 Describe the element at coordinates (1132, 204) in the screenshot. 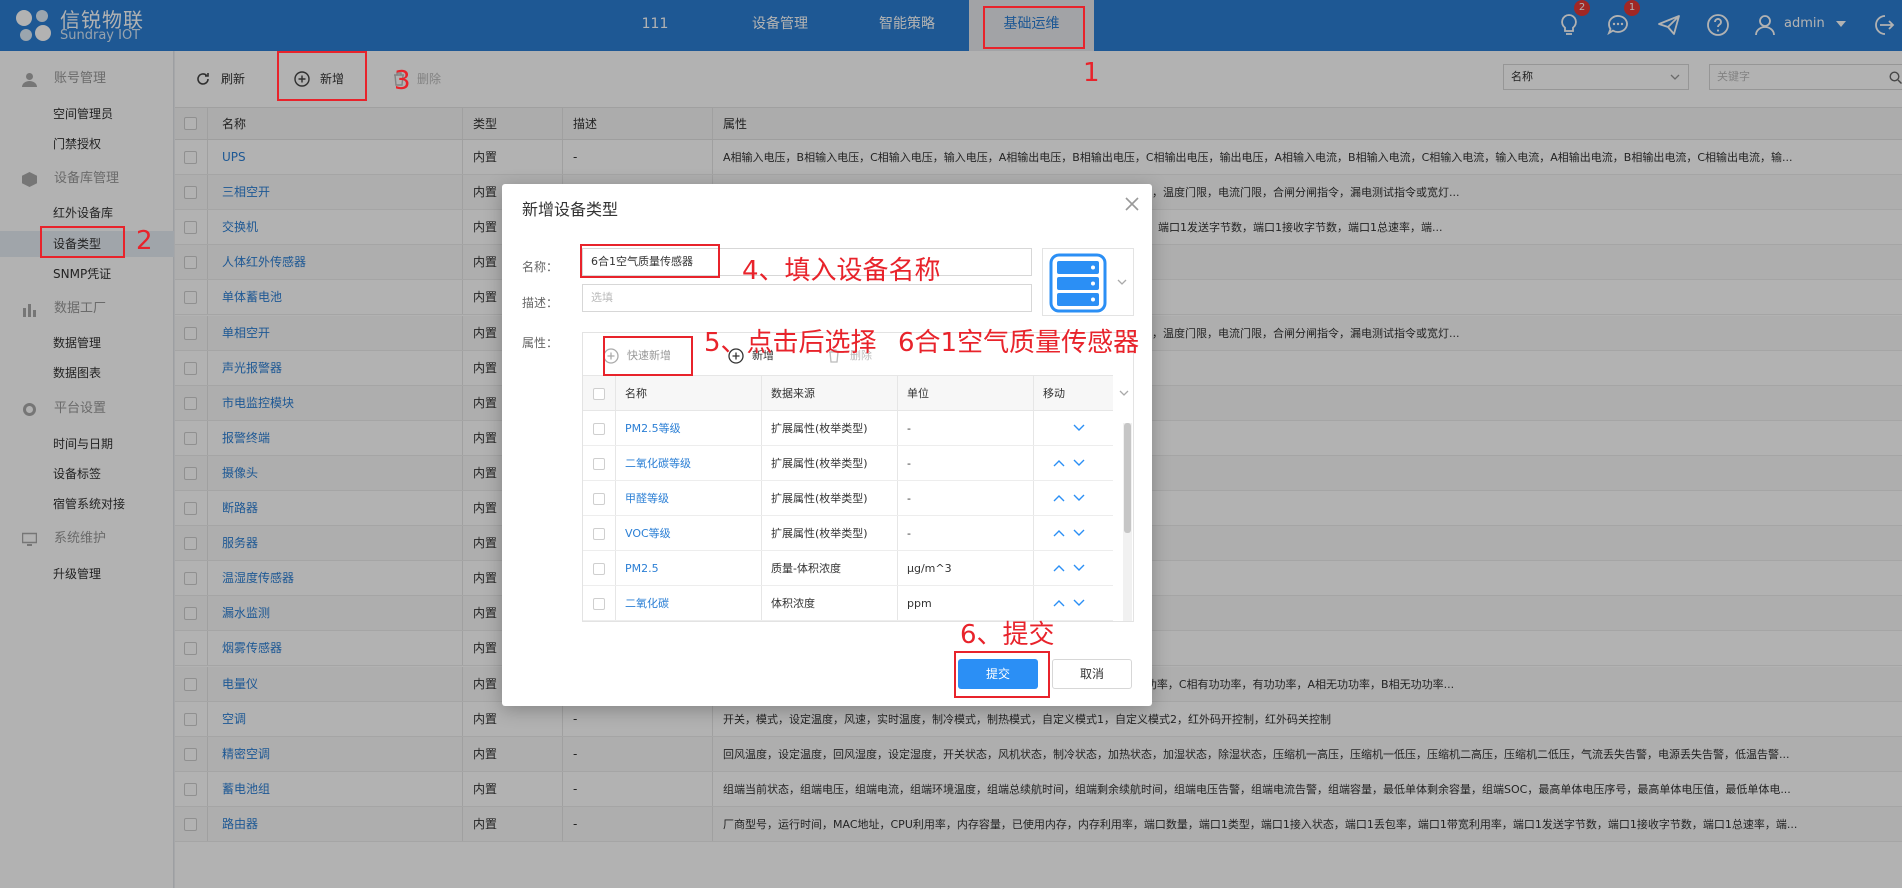

I see `close-icon` at that location.